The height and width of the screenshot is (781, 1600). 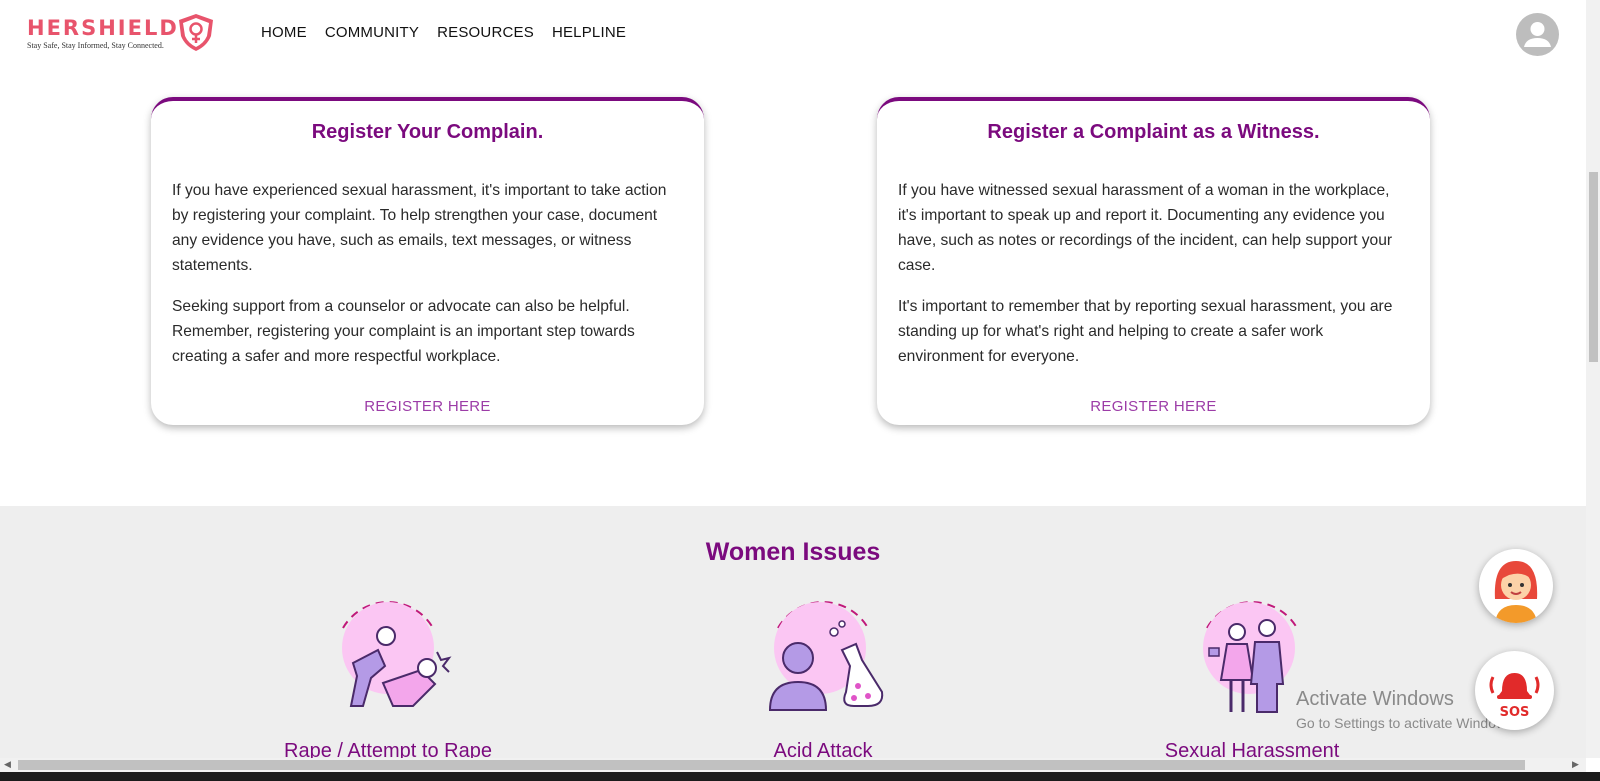 I want to click on vertical-scroll-thumb, so click(x=1593, y=267).